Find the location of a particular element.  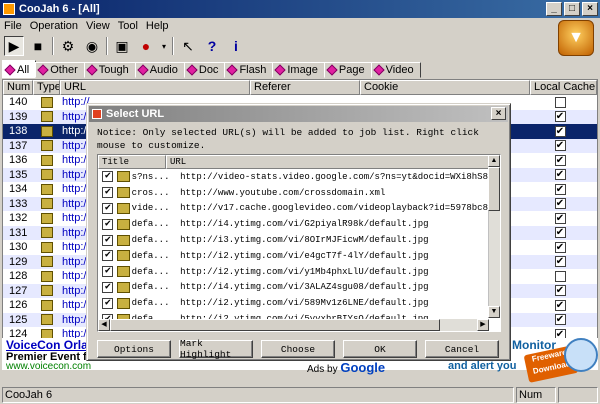

scroll-left-icon: ◀ is located at coordinates (104, 325).